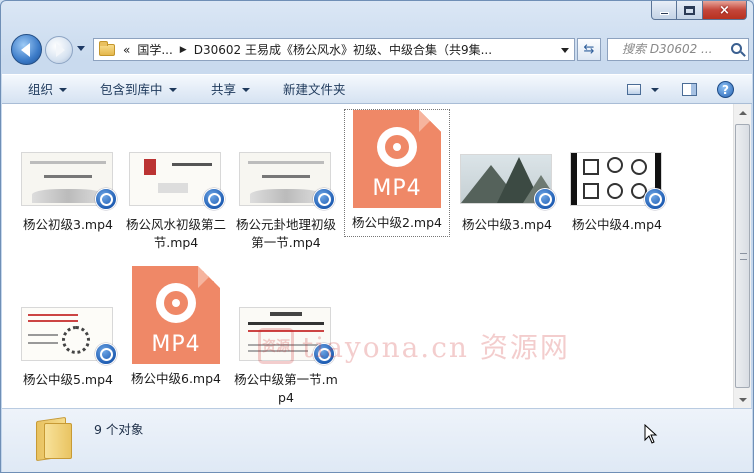  Describe the element at coordinates (664, 13) in the screenshot. I see `minimize-icon` at that location.